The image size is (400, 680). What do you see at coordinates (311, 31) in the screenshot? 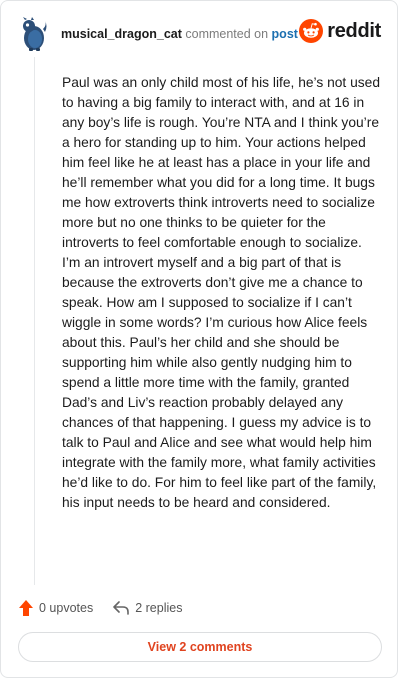
I see `reddit-snoo-icon` at bounding box center [311, 31].